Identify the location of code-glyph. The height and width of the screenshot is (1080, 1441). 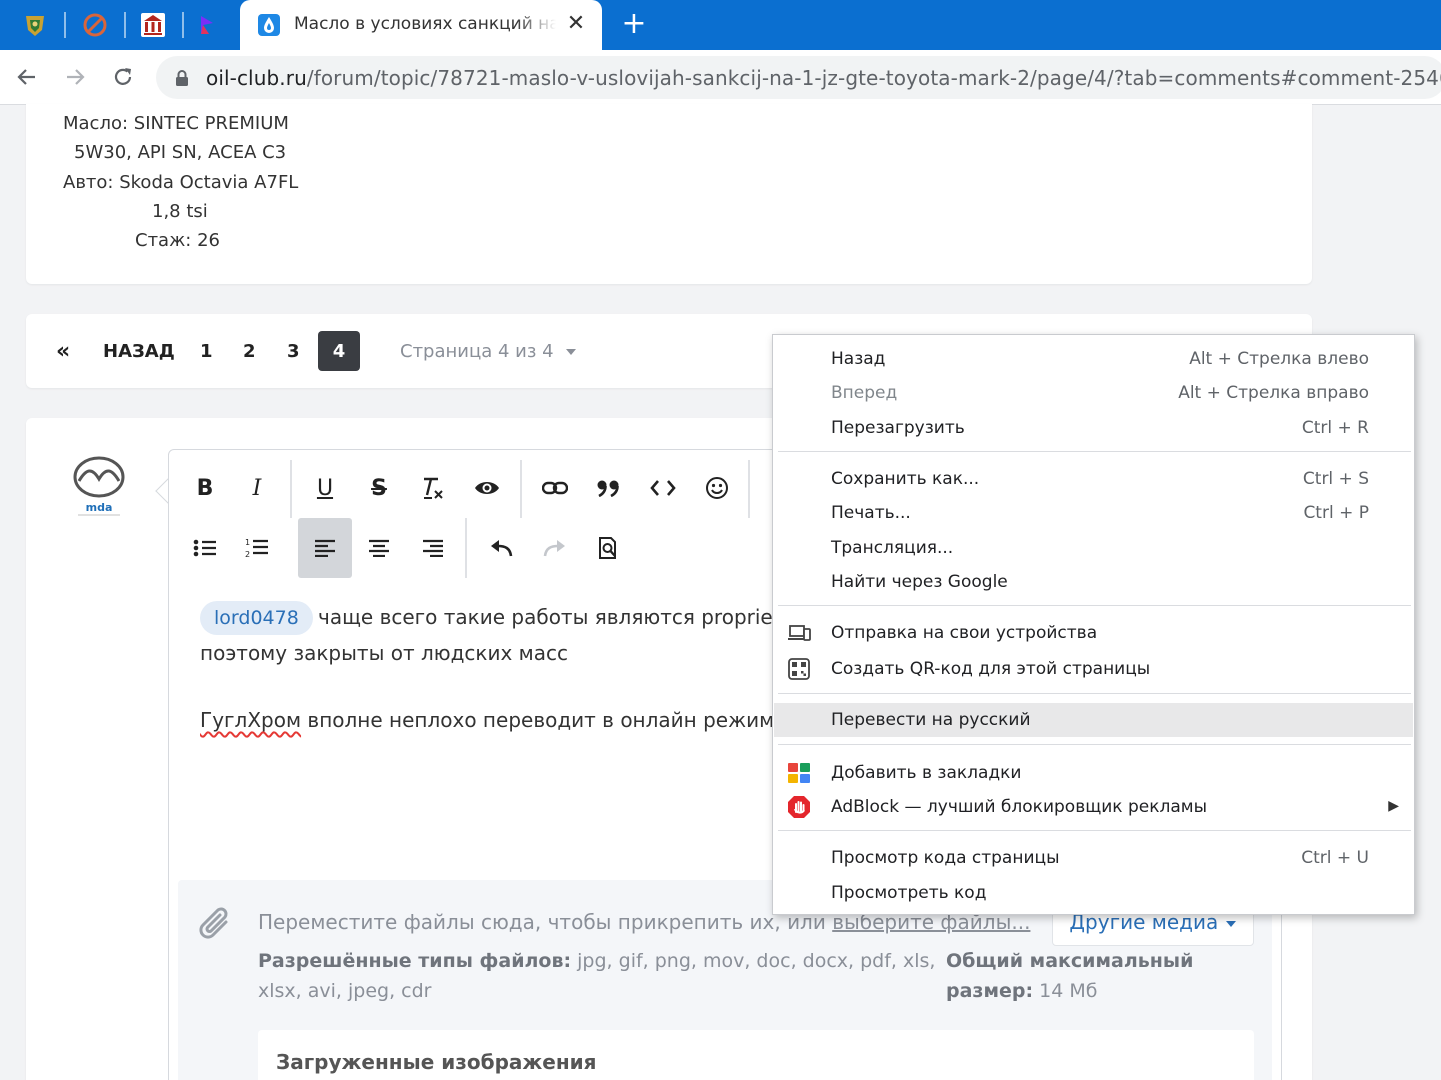
(663, 488).